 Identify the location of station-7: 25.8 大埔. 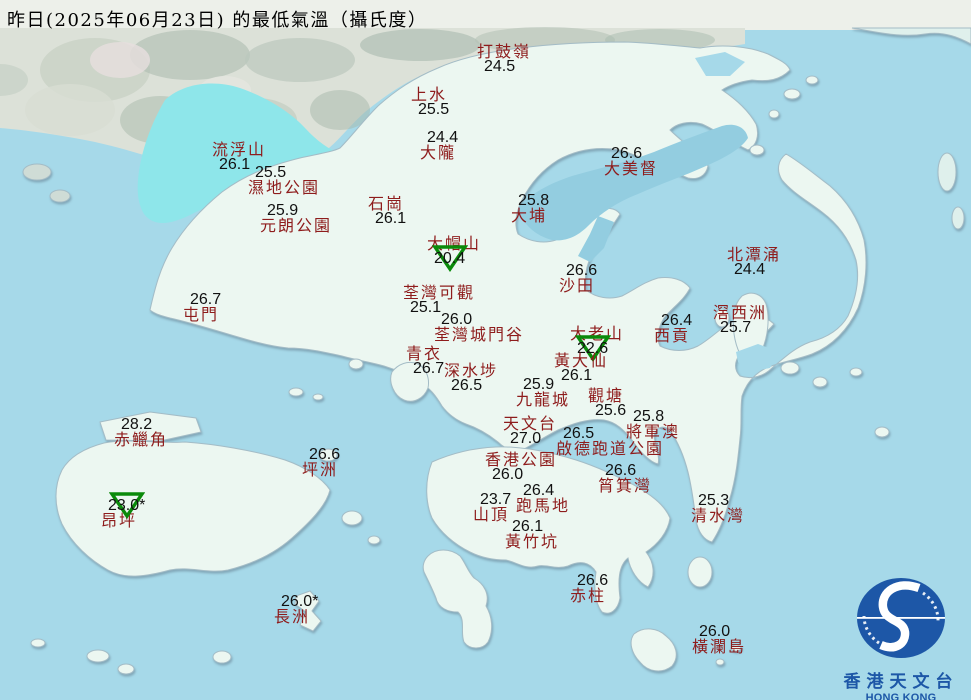
(530, 208).